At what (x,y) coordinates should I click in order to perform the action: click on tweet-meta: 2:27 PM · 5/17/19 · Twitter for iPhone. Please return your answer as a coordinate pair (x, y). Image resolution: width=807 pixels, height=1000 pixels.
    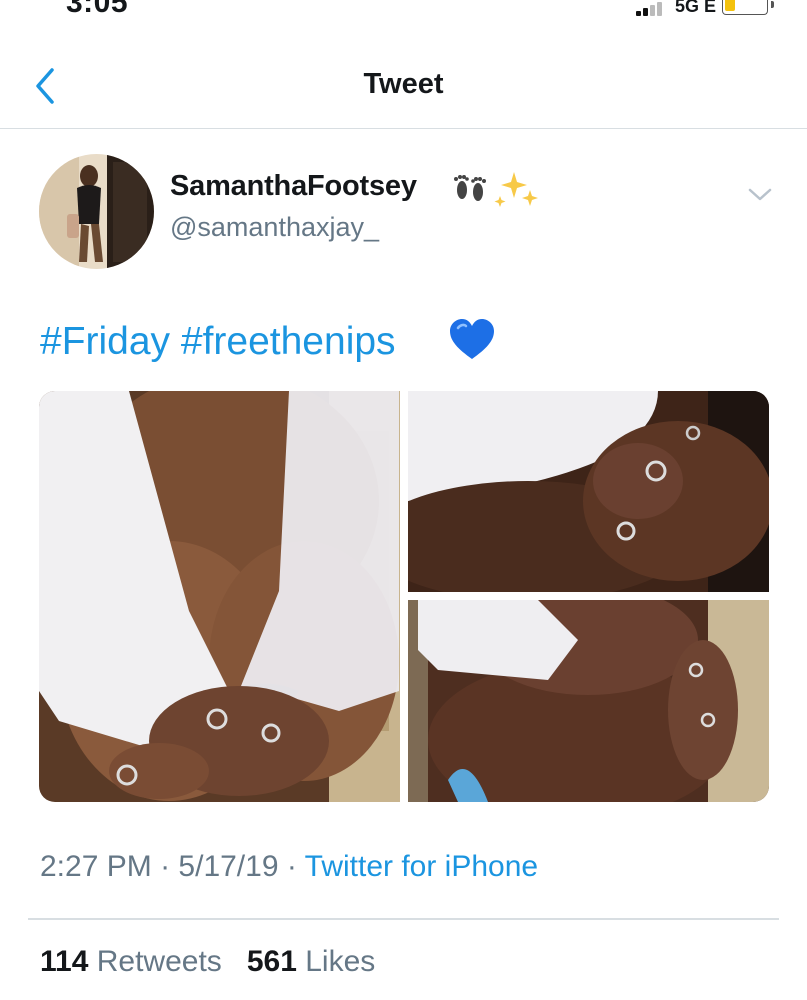
    Looking at the image, I should click on (289, 867).